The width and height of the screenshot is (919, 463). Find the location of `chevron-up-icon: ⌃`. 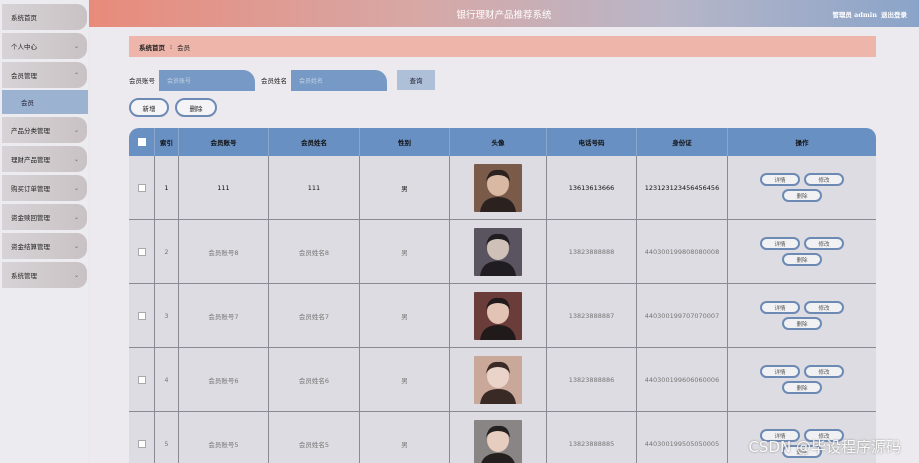

chevron-up-icon: ⌃ is located at coordinates (76, 75).